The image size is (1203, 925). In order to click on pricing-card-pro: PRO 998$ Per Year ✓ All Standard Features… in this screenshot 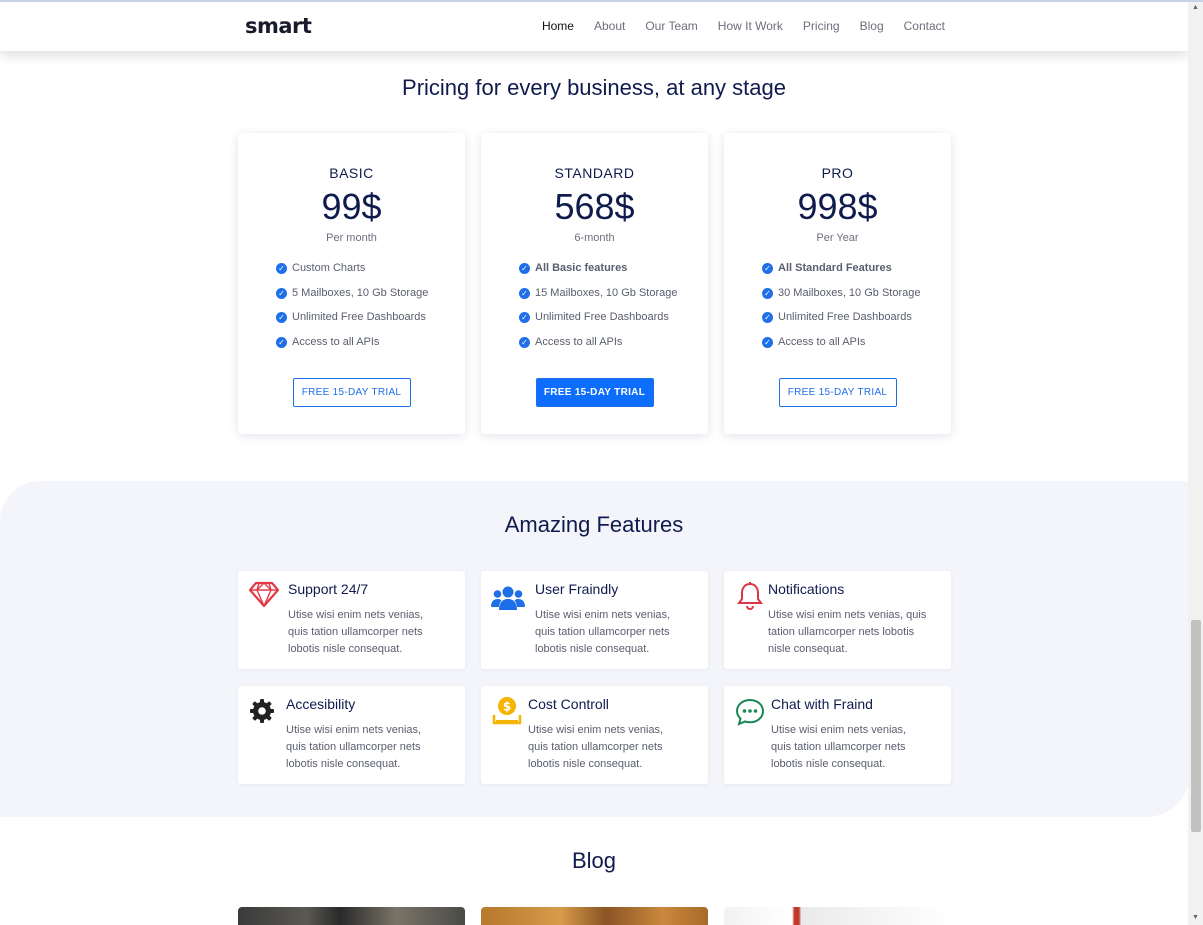, I will do `click(837, 283)`.